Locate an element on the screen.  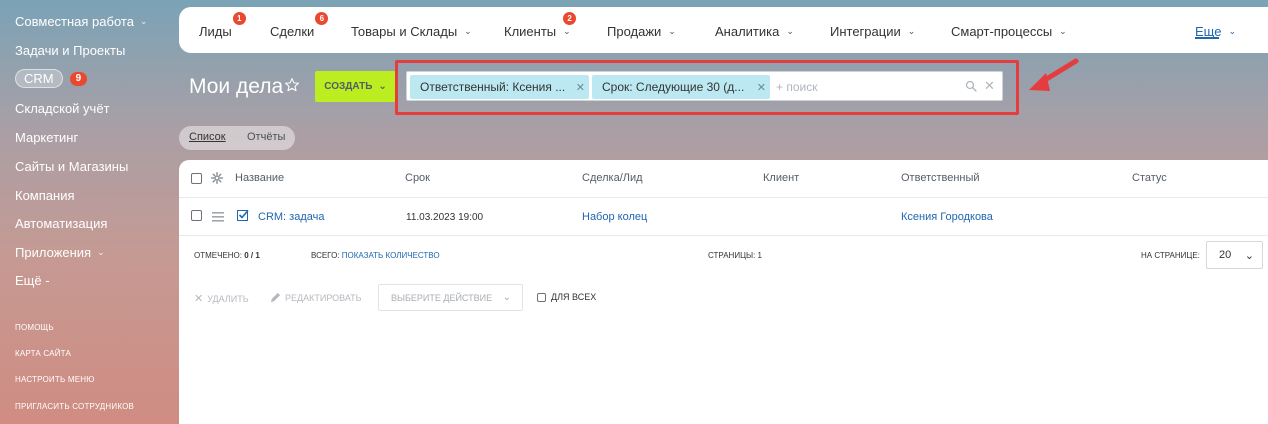
row-menu-icon is located at coordinates (218, 217).